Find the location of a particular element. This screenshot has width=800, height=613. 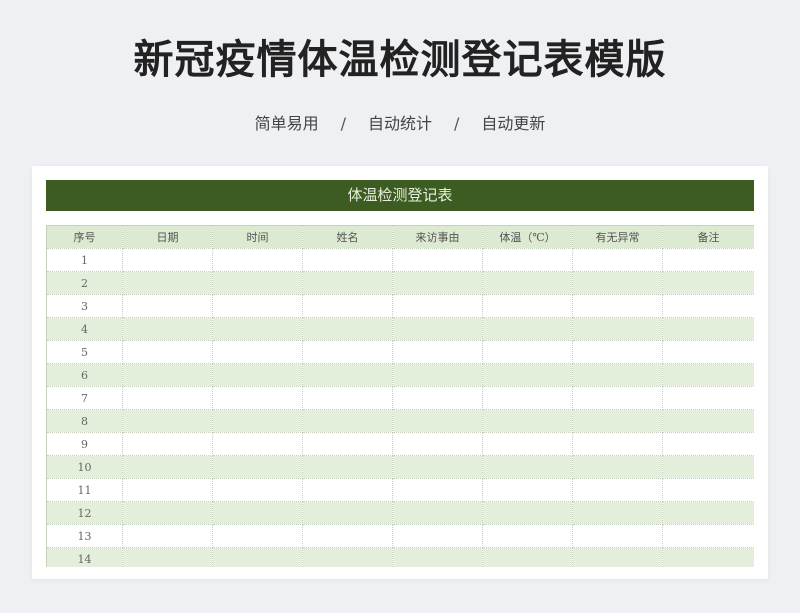

row-number-cell: 9 is located at coordinates (84, 444).